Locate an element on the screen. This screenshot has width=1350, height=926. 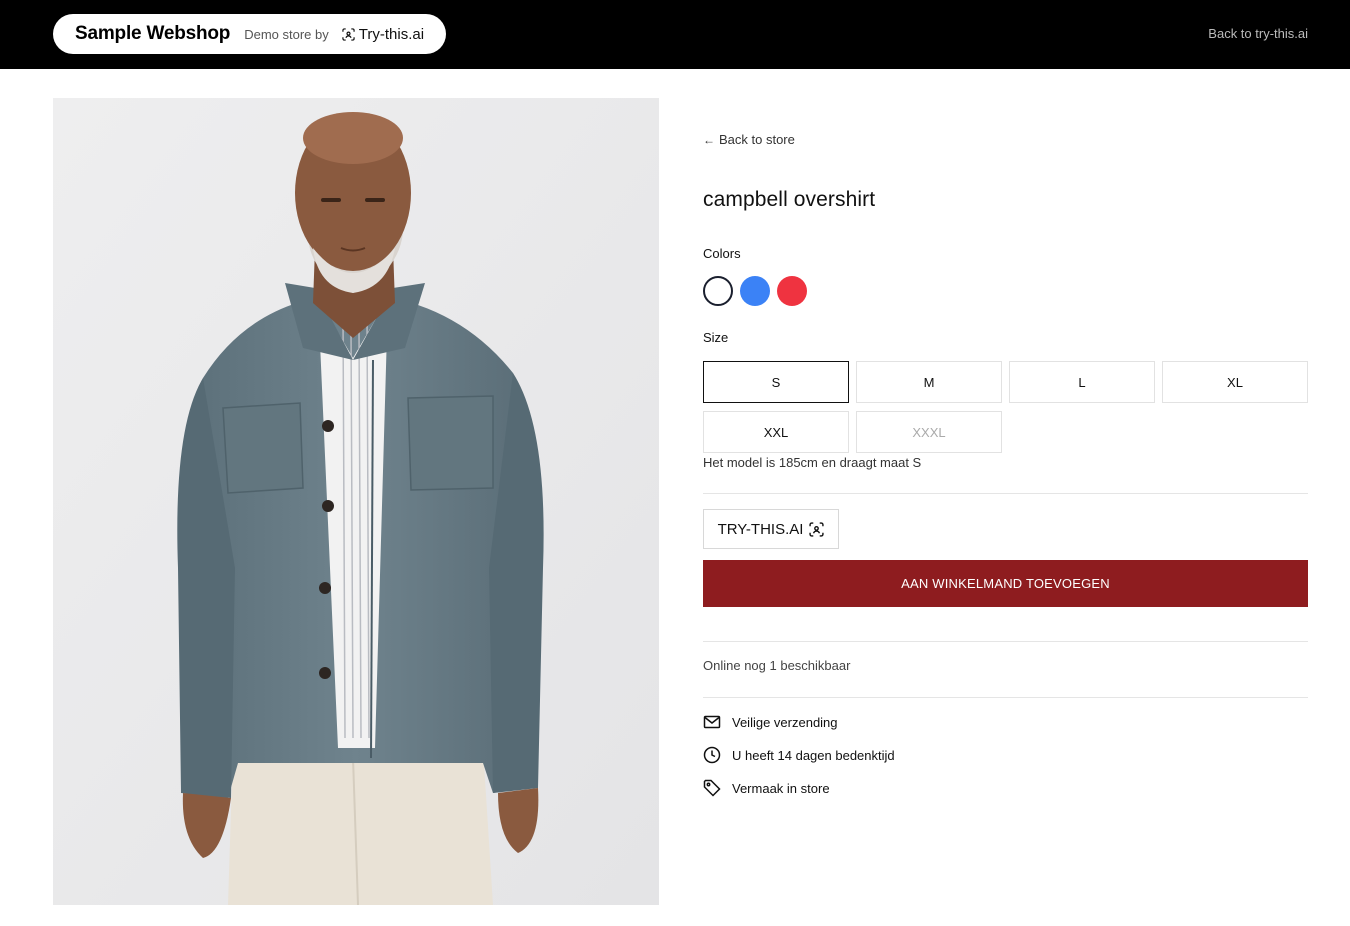
colors-label: Colors is located at coordinates (722, 253).